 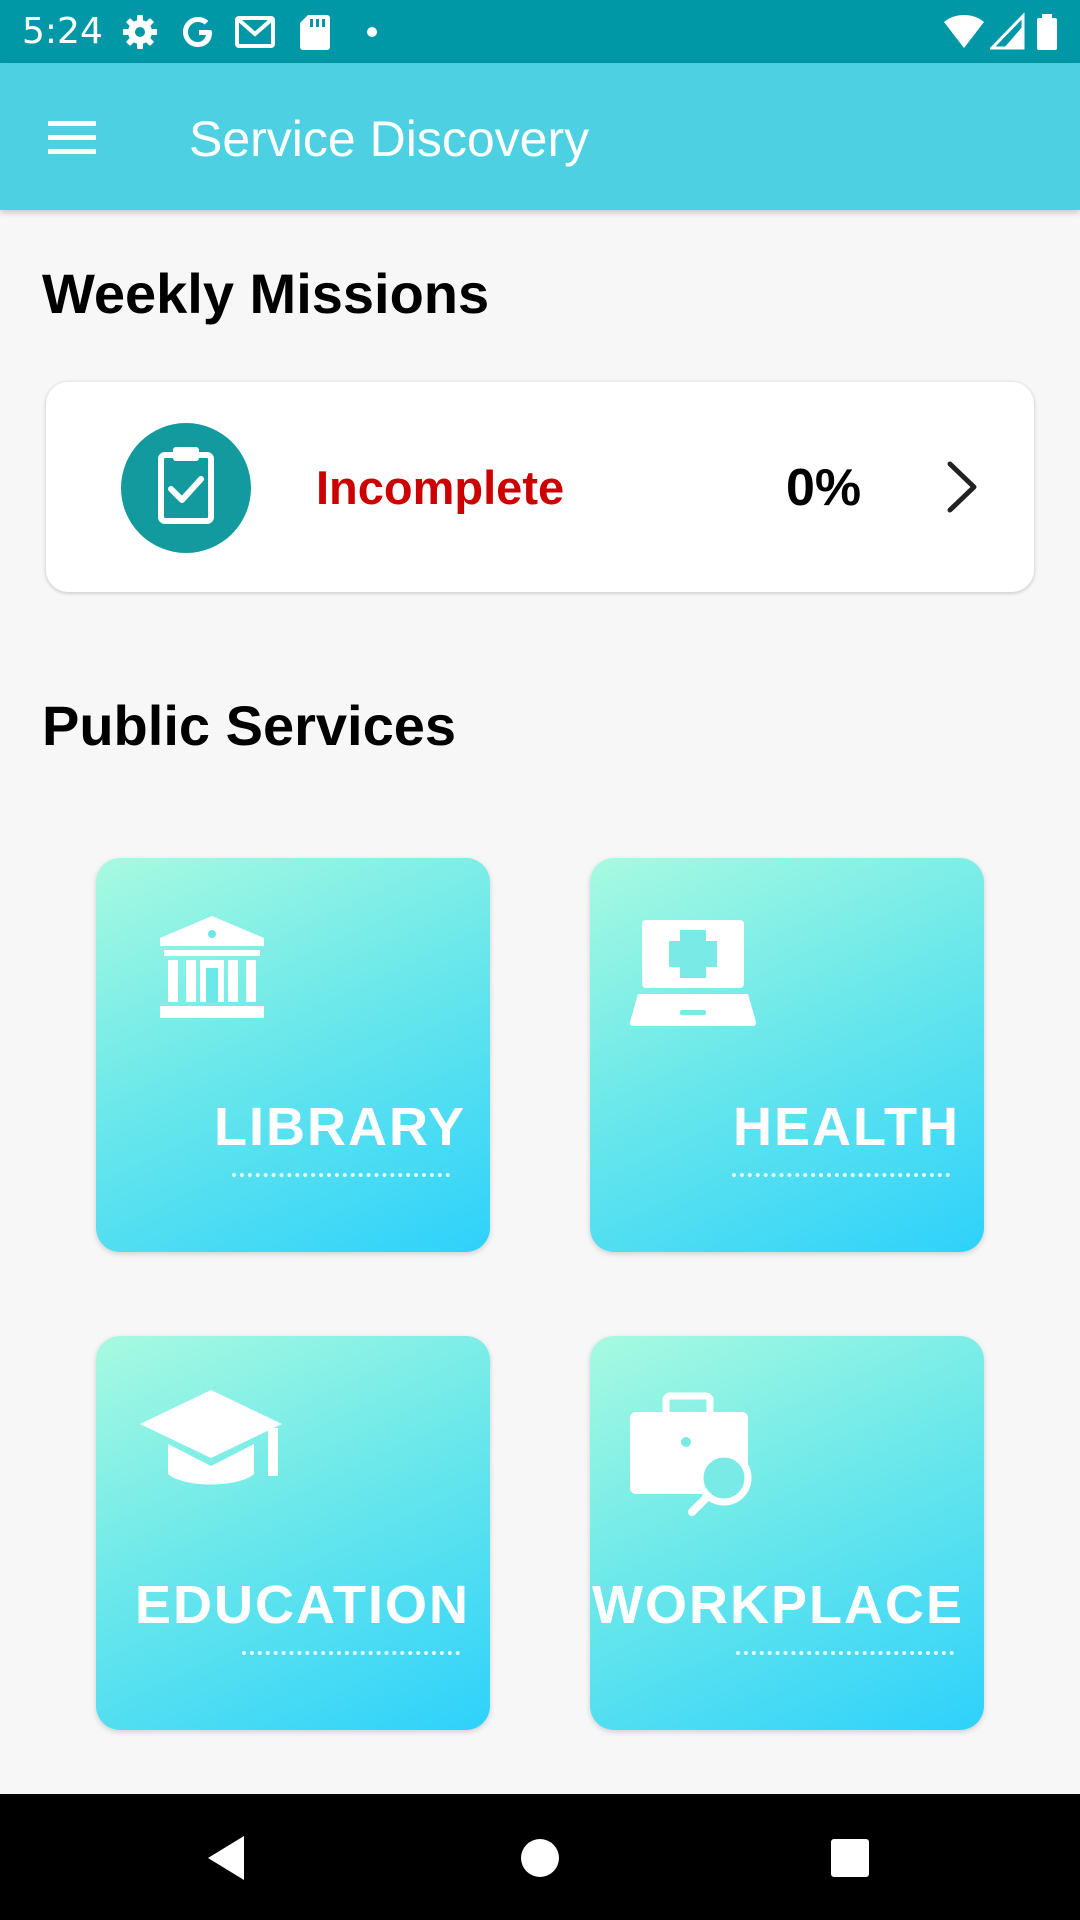 I want to click on weekly-mission-card: Incomplete 0%, so click(x=540, y=487).